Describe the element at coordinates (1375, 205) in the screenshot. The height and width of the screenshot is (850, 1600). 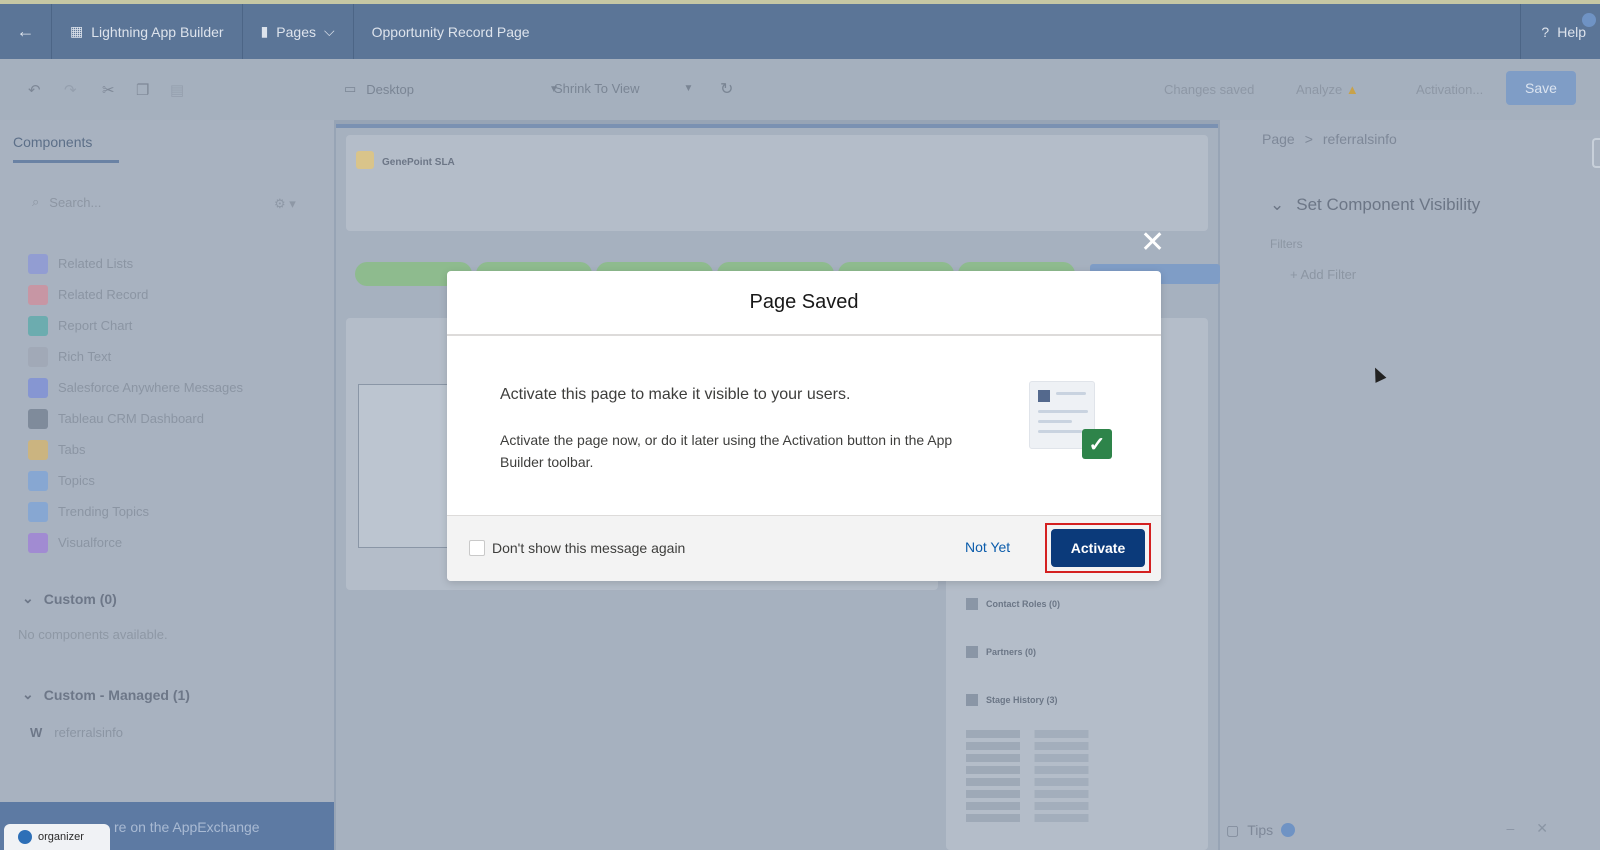
I see `visibility-section-header: ⌄ Set Component Visibility` at that location.